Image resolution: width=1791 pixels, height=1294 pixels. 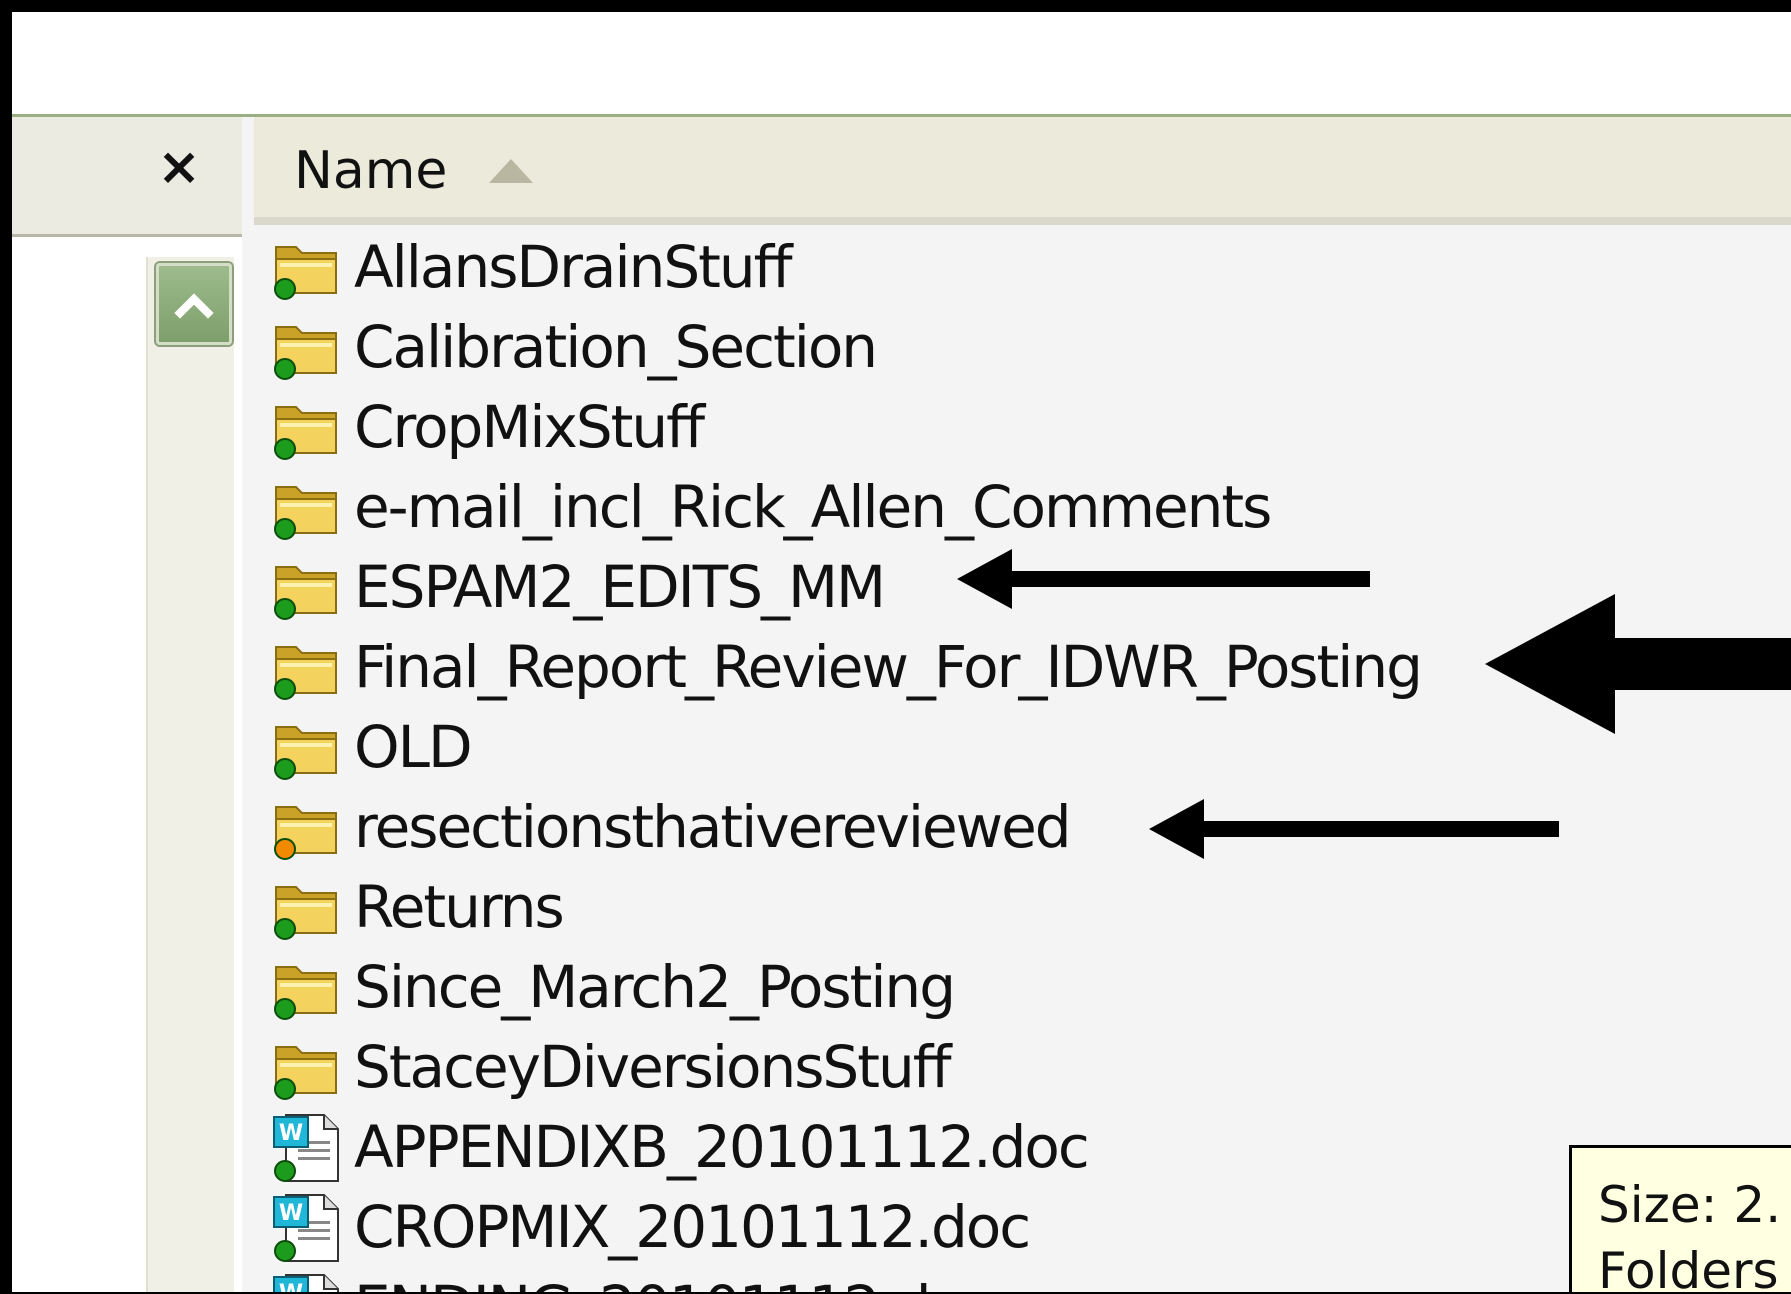 What do you see at coordinates (1016, 1067) in the screenshot?
I see `folder-row: StaceyDiversionsStuff` at bounding box center [1016, 1067].